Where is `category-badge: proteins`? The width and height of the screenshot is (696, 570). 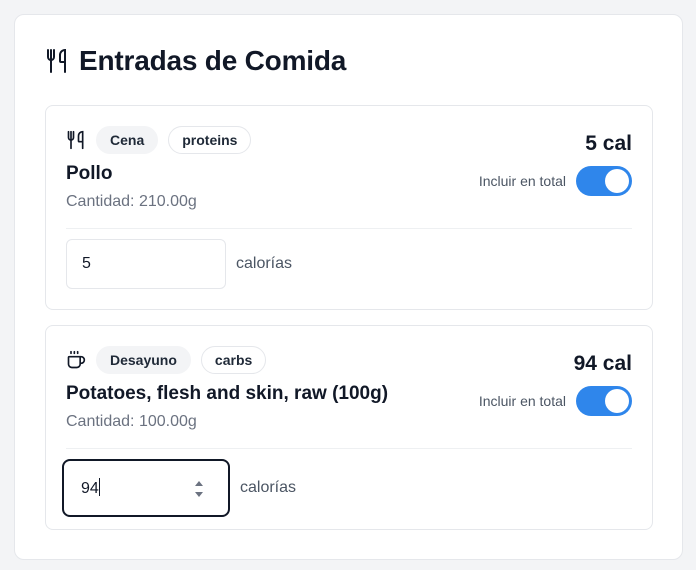
category-badge: proteins is located at coordinates (210, 140).